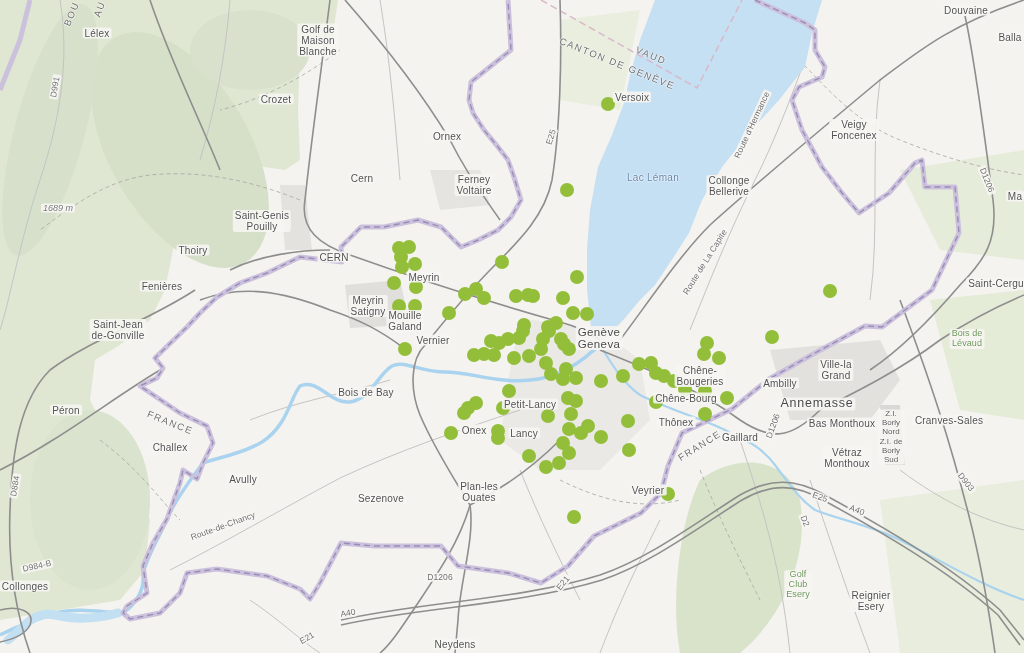 The height and width of the screenshot is (653, 1024). Describe the element at coordinates (949, 420) in the screenshot. I see `place-label: Cranves-Sales` at that location.